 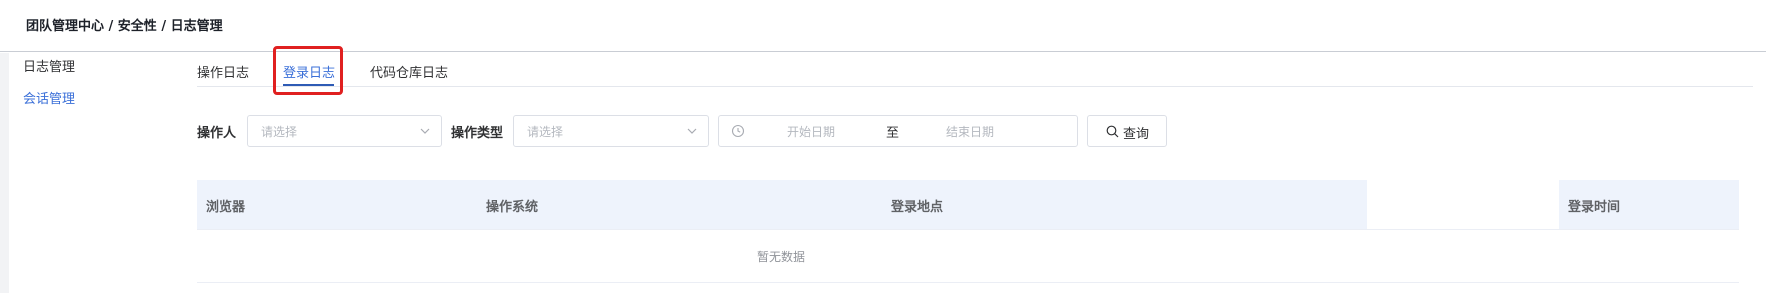 What do you see at coordinates (477, 133) in the screenshot?
I see `operation-type-label: 操作类型` at bounding box center [477, 133].